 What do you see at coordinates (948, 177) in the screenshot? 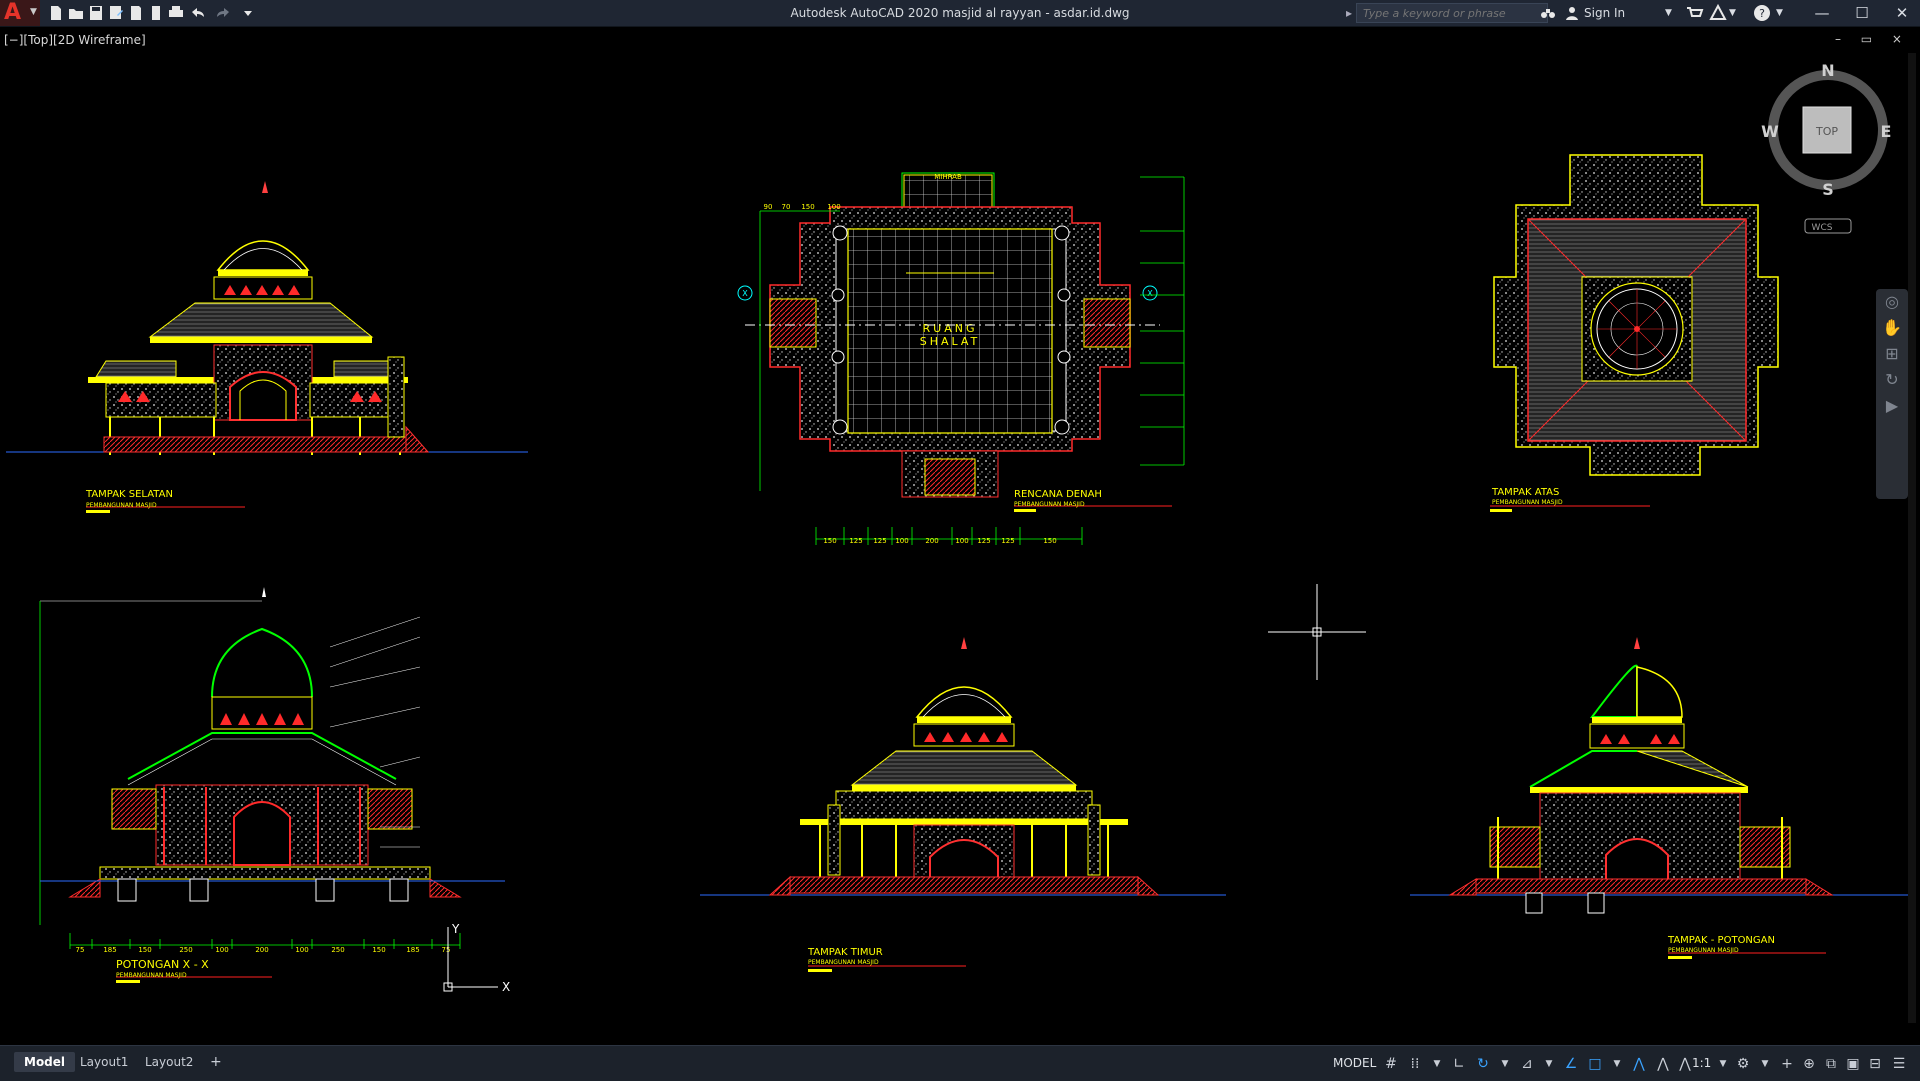
I see `mihrab-label: MIHRAB` at bounding box center [948, 177].